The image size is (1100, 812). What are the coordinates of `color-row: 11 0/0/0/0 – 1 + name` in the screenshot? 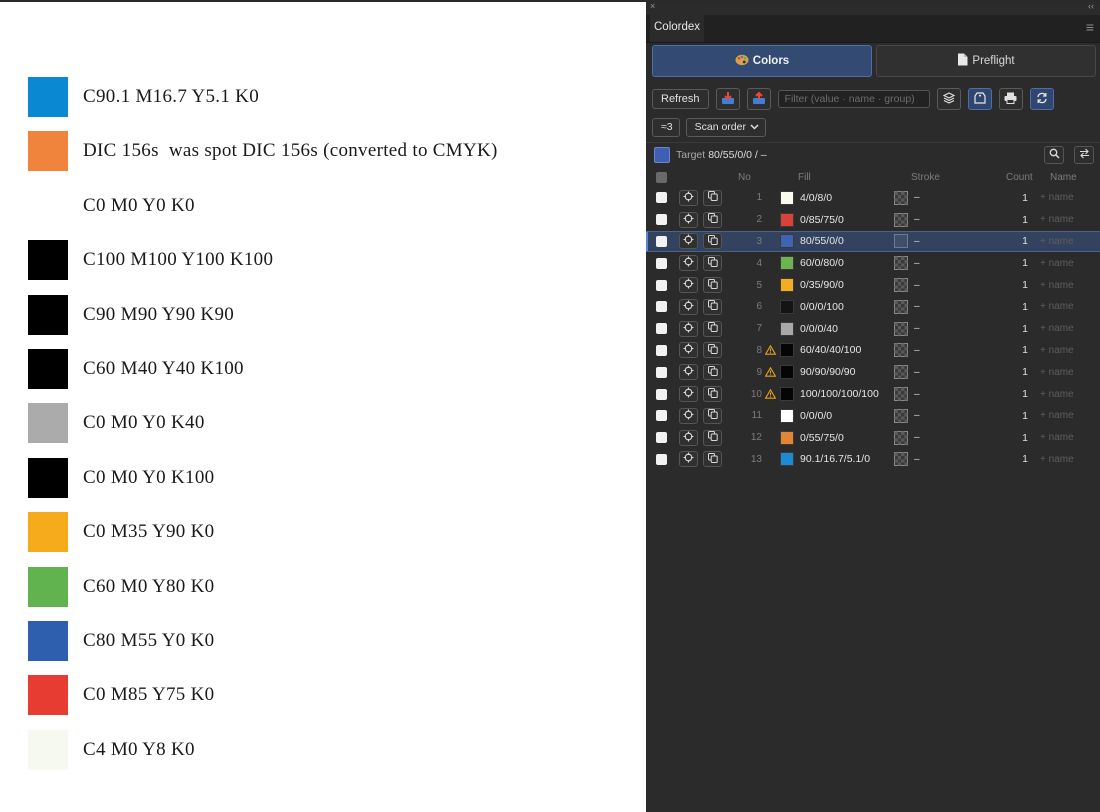 It's located at (873, 416).